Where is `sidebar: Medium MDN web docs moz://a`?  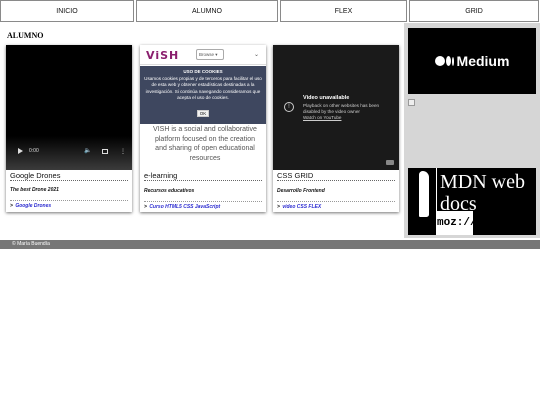
sidebar: Medium MDN web docs moz://a is located at coordinates (472, 130).